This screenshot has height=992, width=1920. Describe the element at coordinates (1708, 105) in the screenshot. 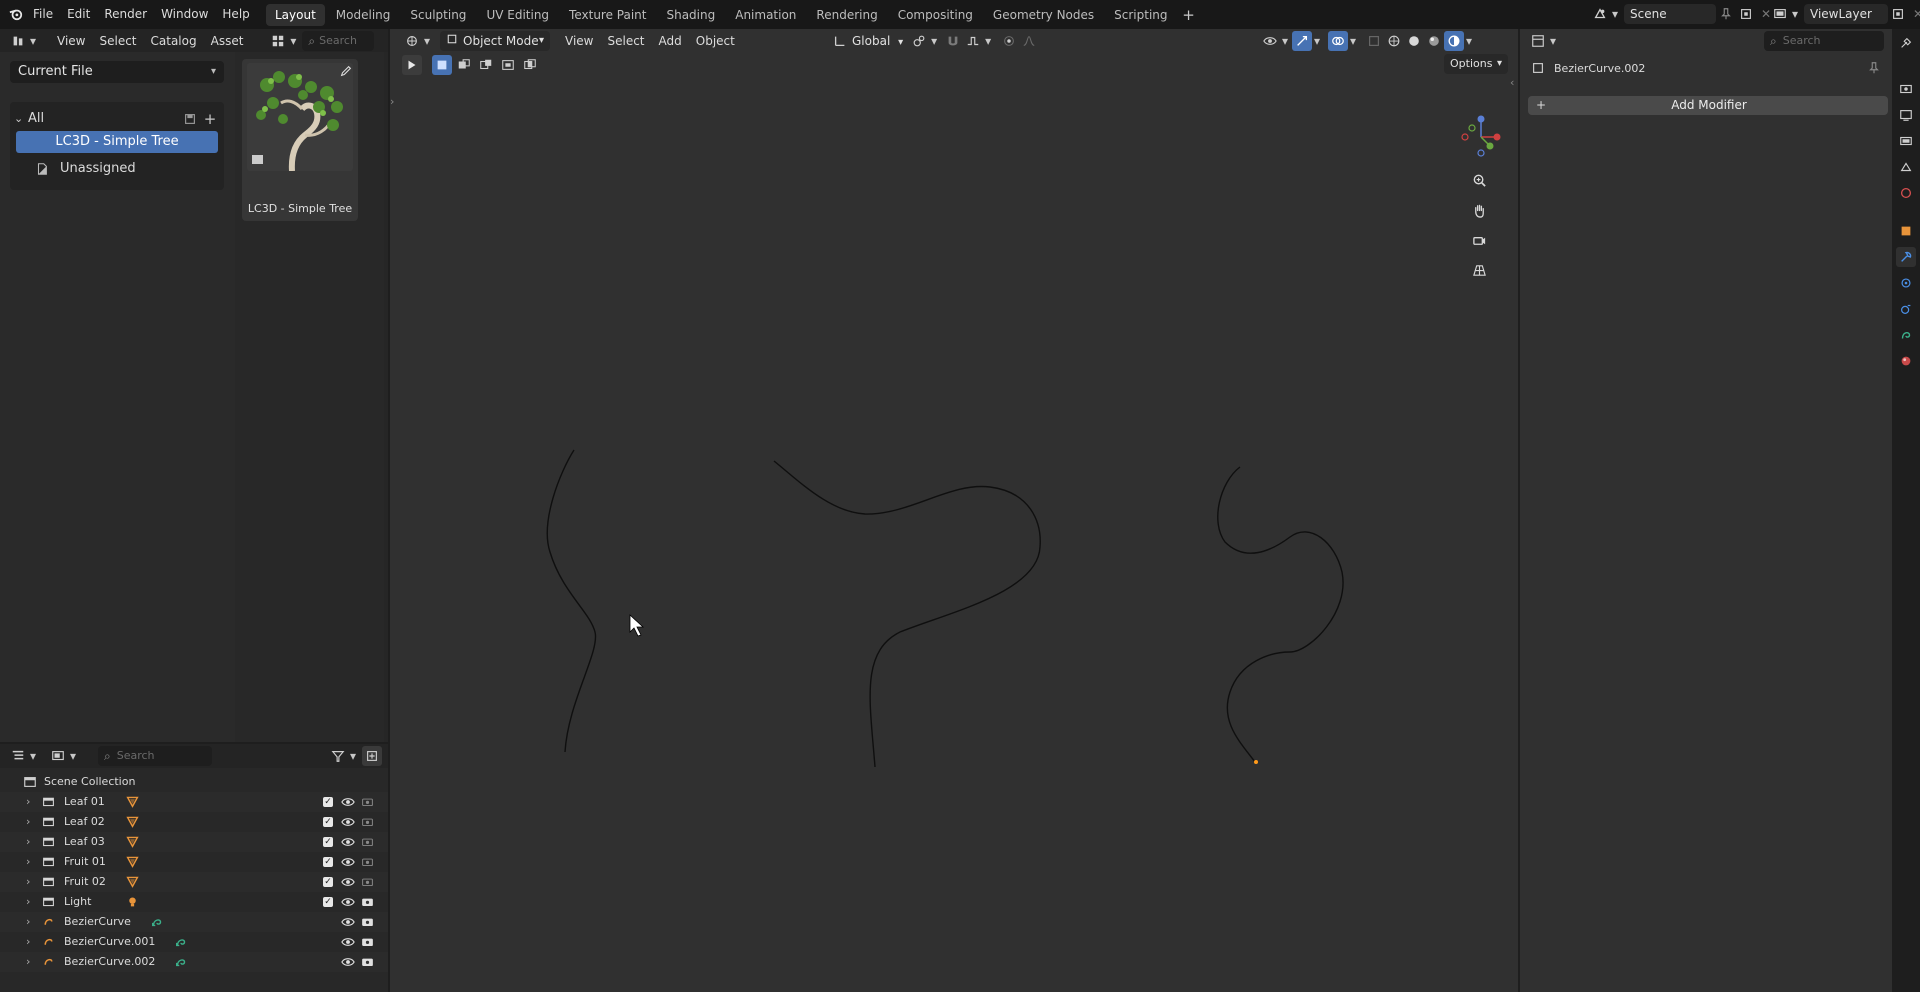

I see `add-modifier-button: + Add Modifier` at that location.